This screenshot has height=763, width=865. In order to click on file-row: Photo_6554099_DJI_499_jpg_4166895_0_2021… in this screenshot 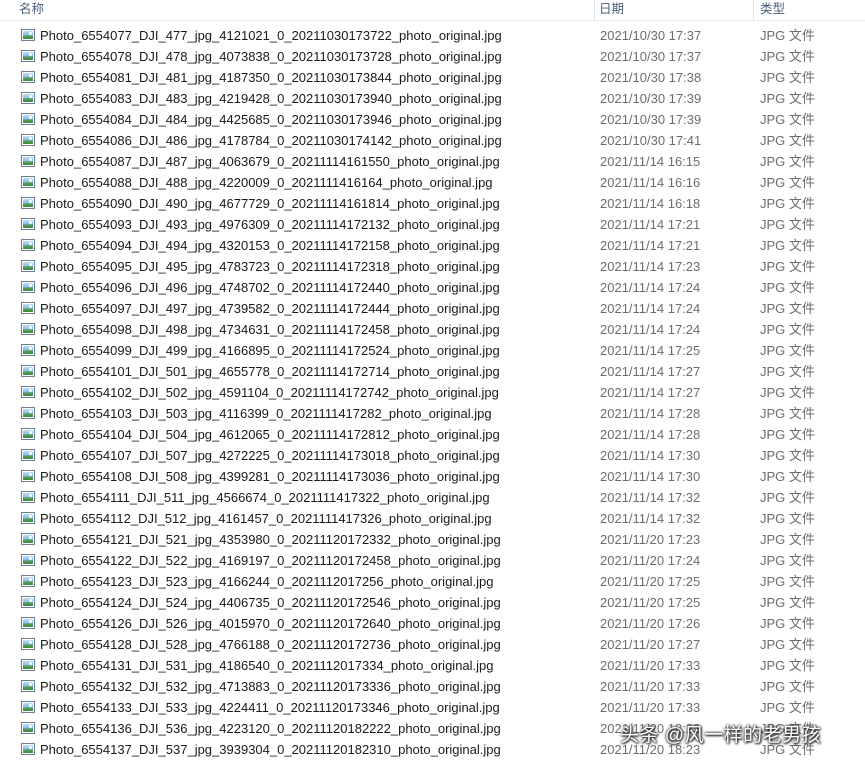, I will do `click(432, 351)`.